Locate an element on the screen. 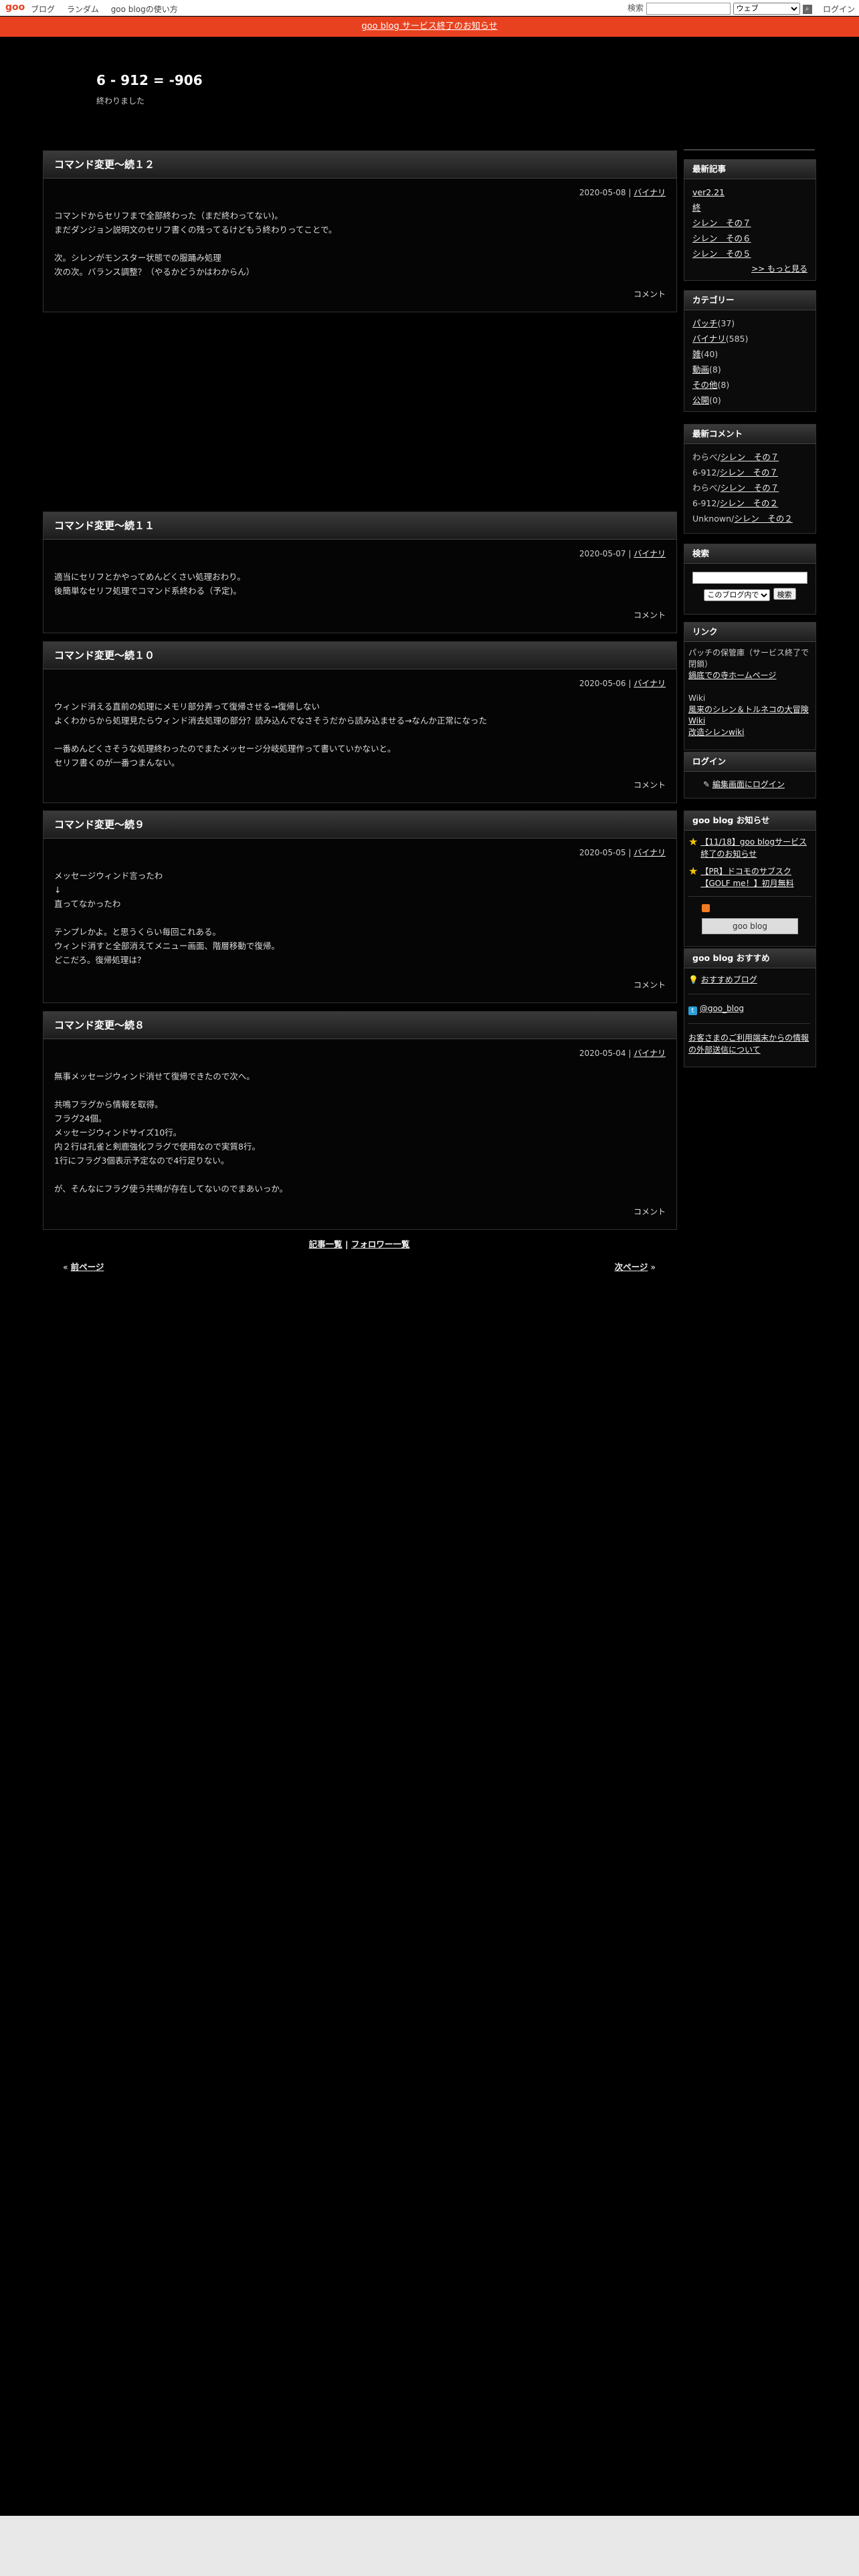 The width and height of the screenshot is (859, 2576). entry-date: 2020-05-04 is located at coordinates (602, 1053).